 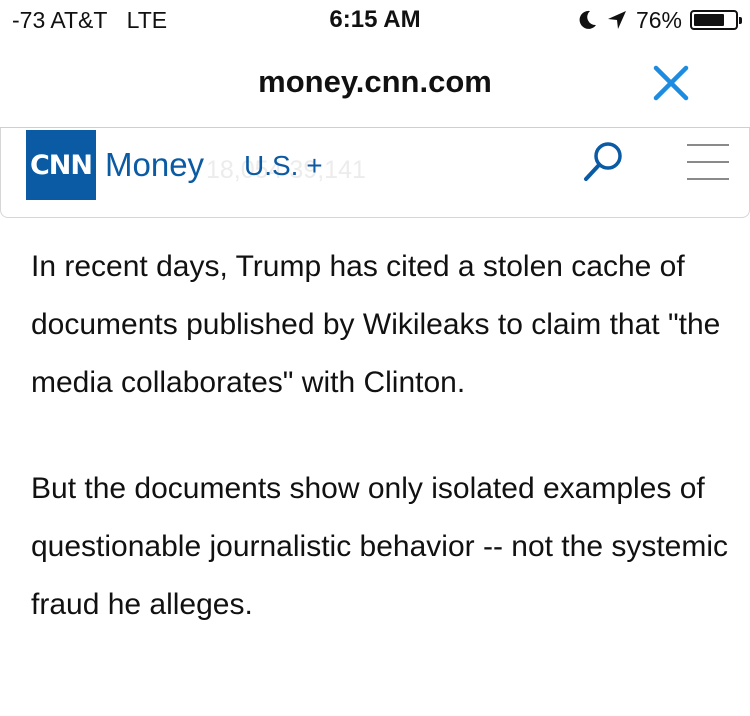 I want to click on moon-icon, so click(x=587, y=19).